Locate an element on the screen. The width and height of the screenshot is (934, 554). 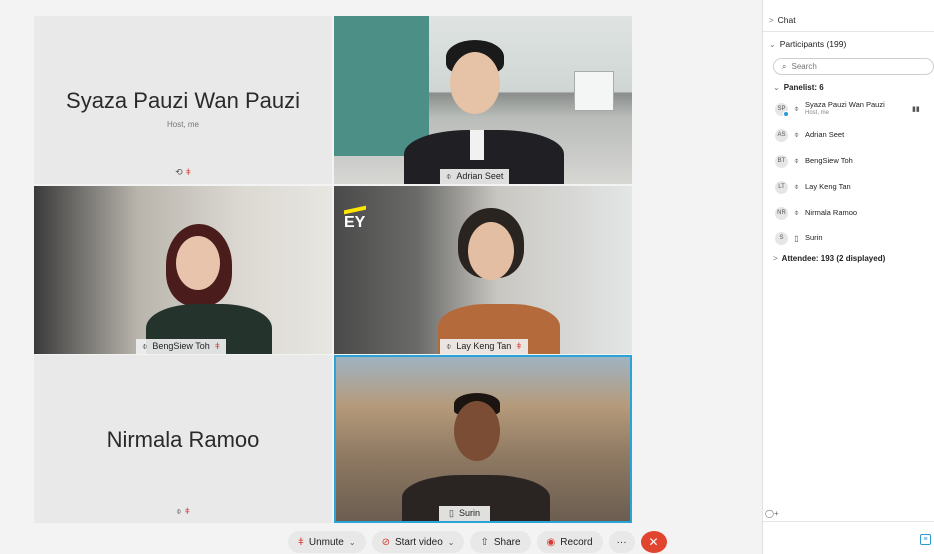
participant-row: NR ⌽ Nirmala Ramoo is located at coordinates (816, 213).